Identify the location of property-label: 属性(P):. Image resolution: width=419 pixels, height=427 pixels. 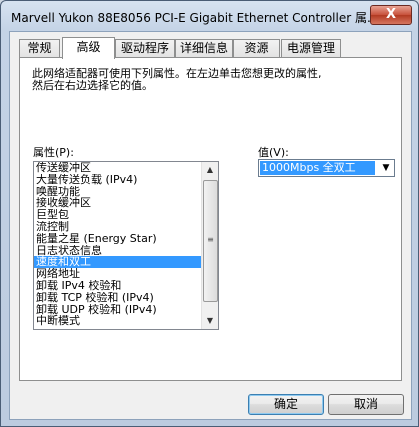
(53, 152).